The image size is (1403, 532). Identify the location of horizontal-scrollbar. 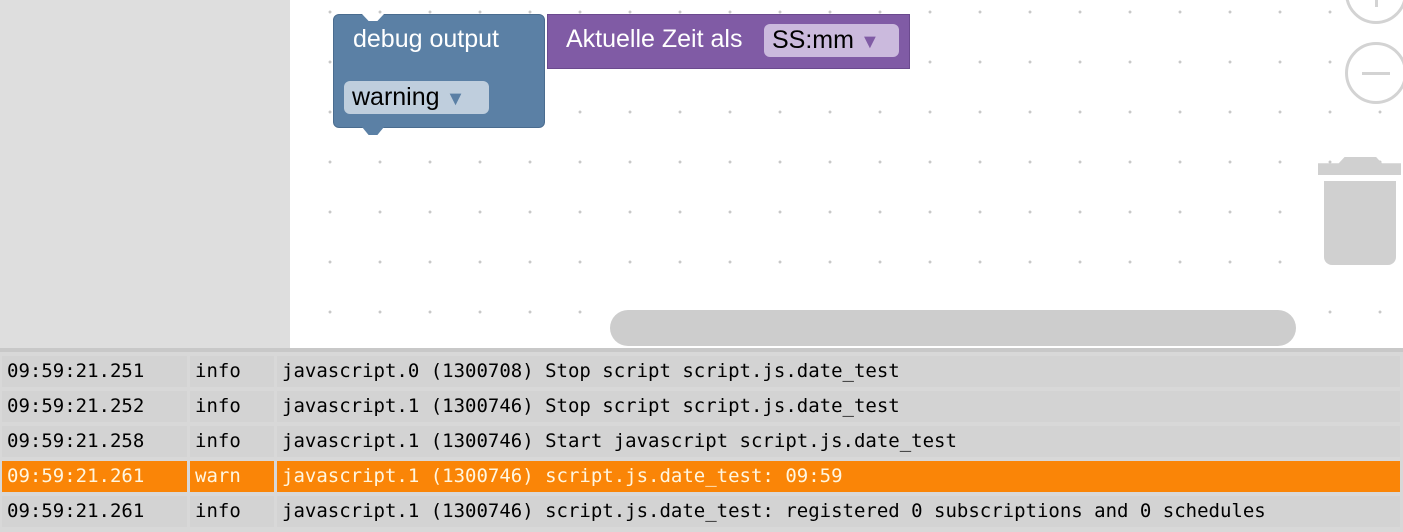
(953, 328).